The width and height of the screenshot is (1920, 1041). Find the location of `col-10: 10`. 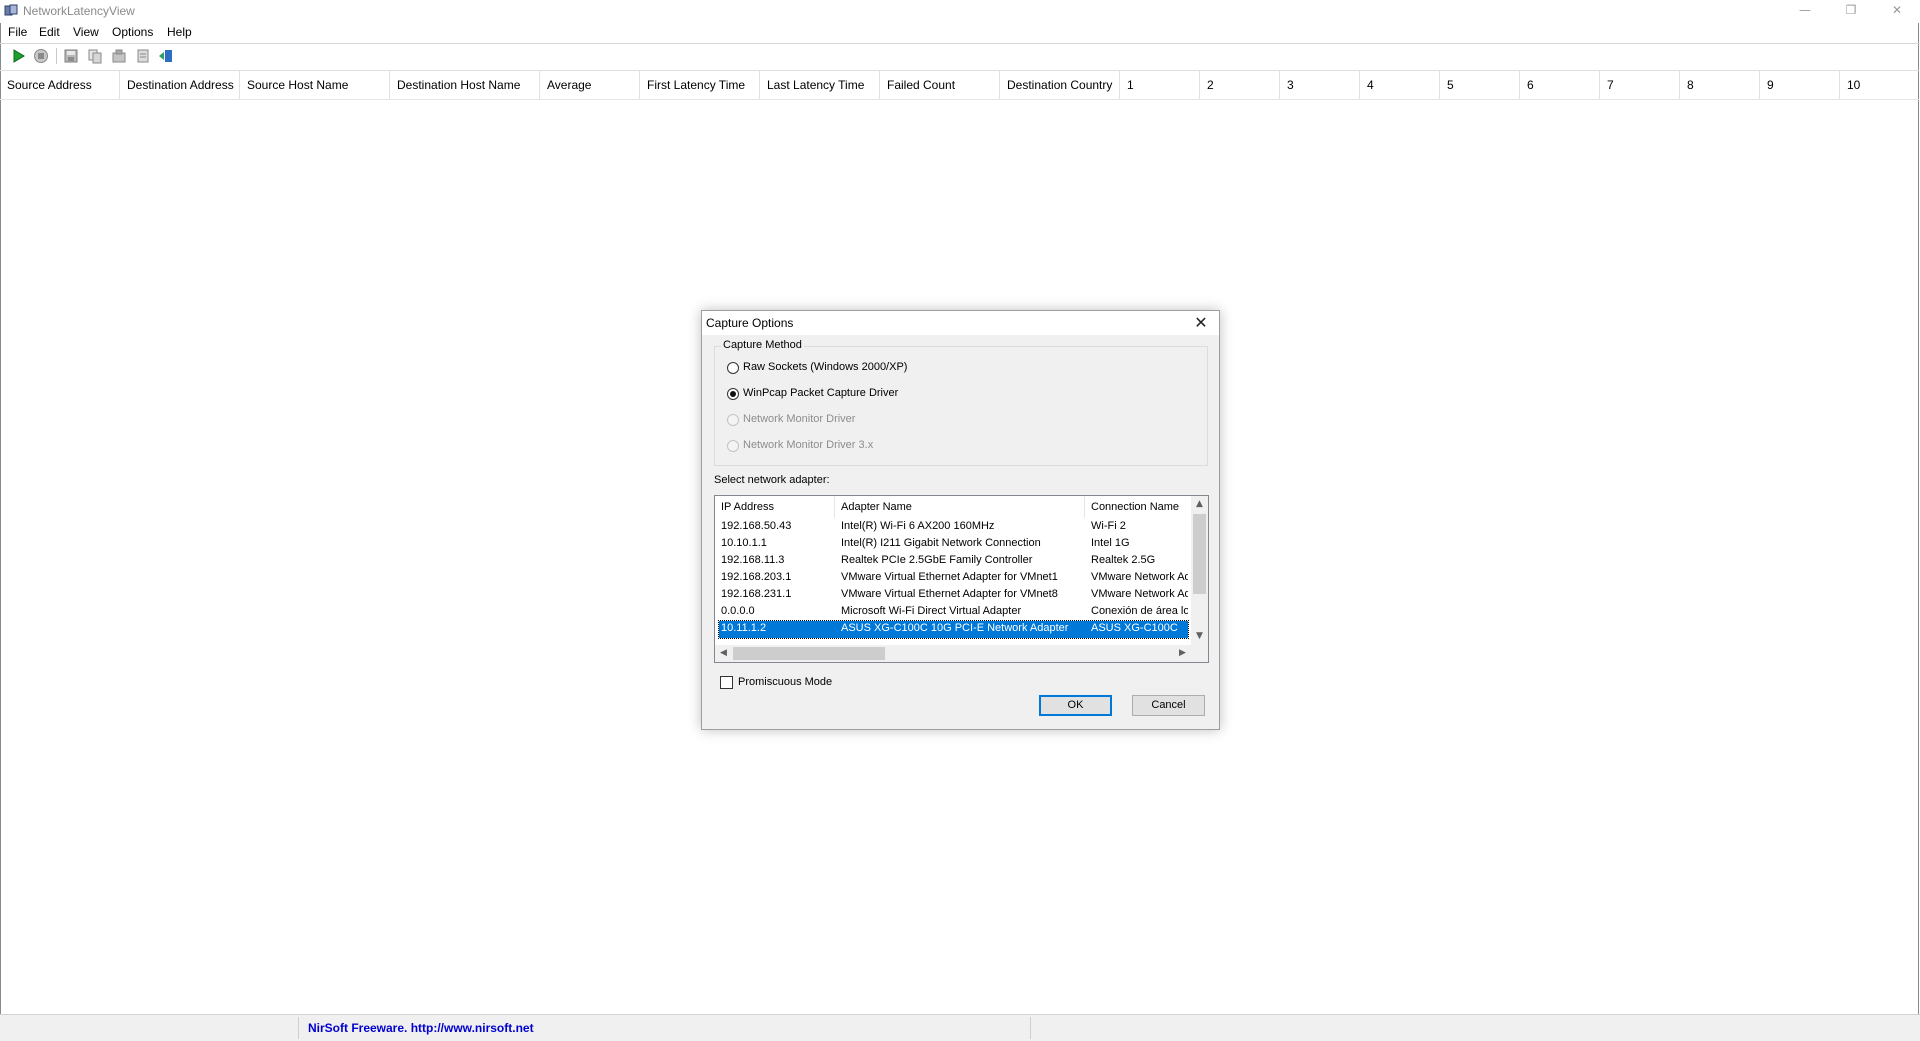

col-10: 10 is located at coordinates (1879, 85).